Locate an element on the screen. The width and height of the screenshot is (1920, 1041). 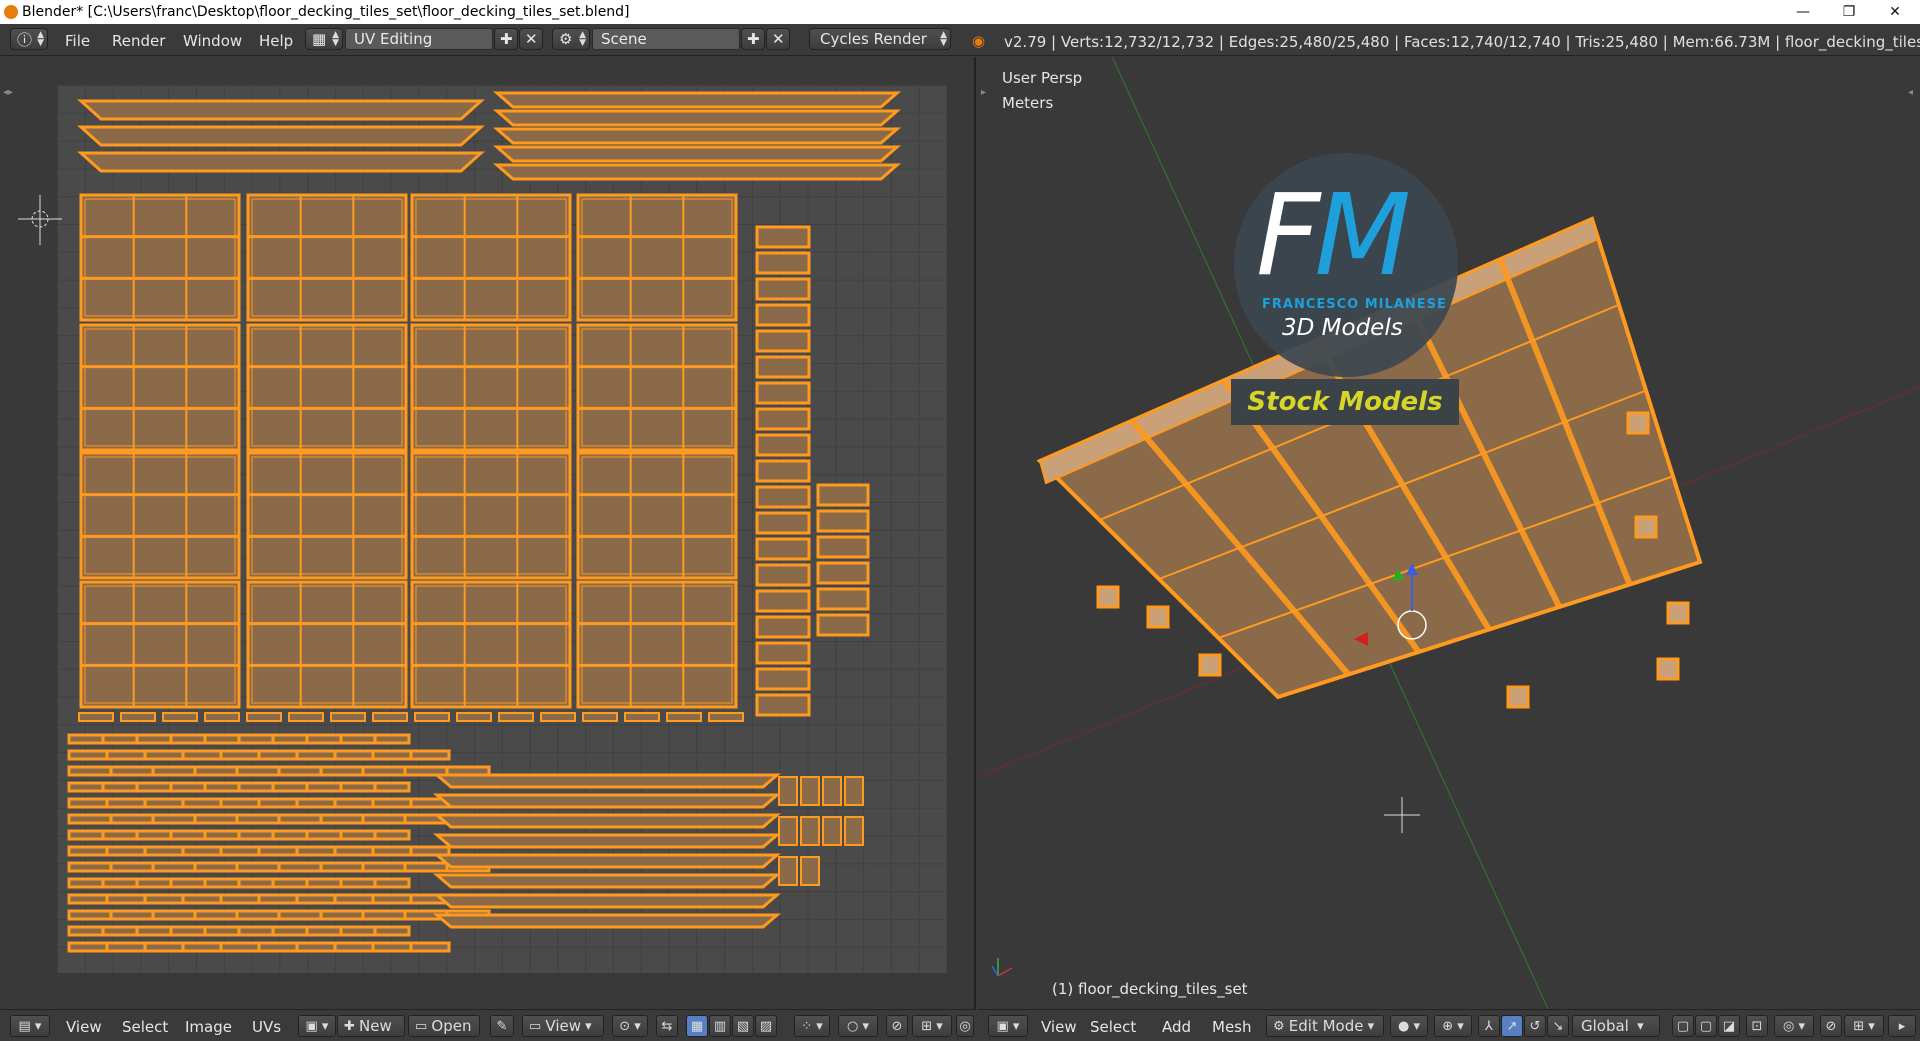
vp-menu-select: Select is located at coordinates (1113, 1027).